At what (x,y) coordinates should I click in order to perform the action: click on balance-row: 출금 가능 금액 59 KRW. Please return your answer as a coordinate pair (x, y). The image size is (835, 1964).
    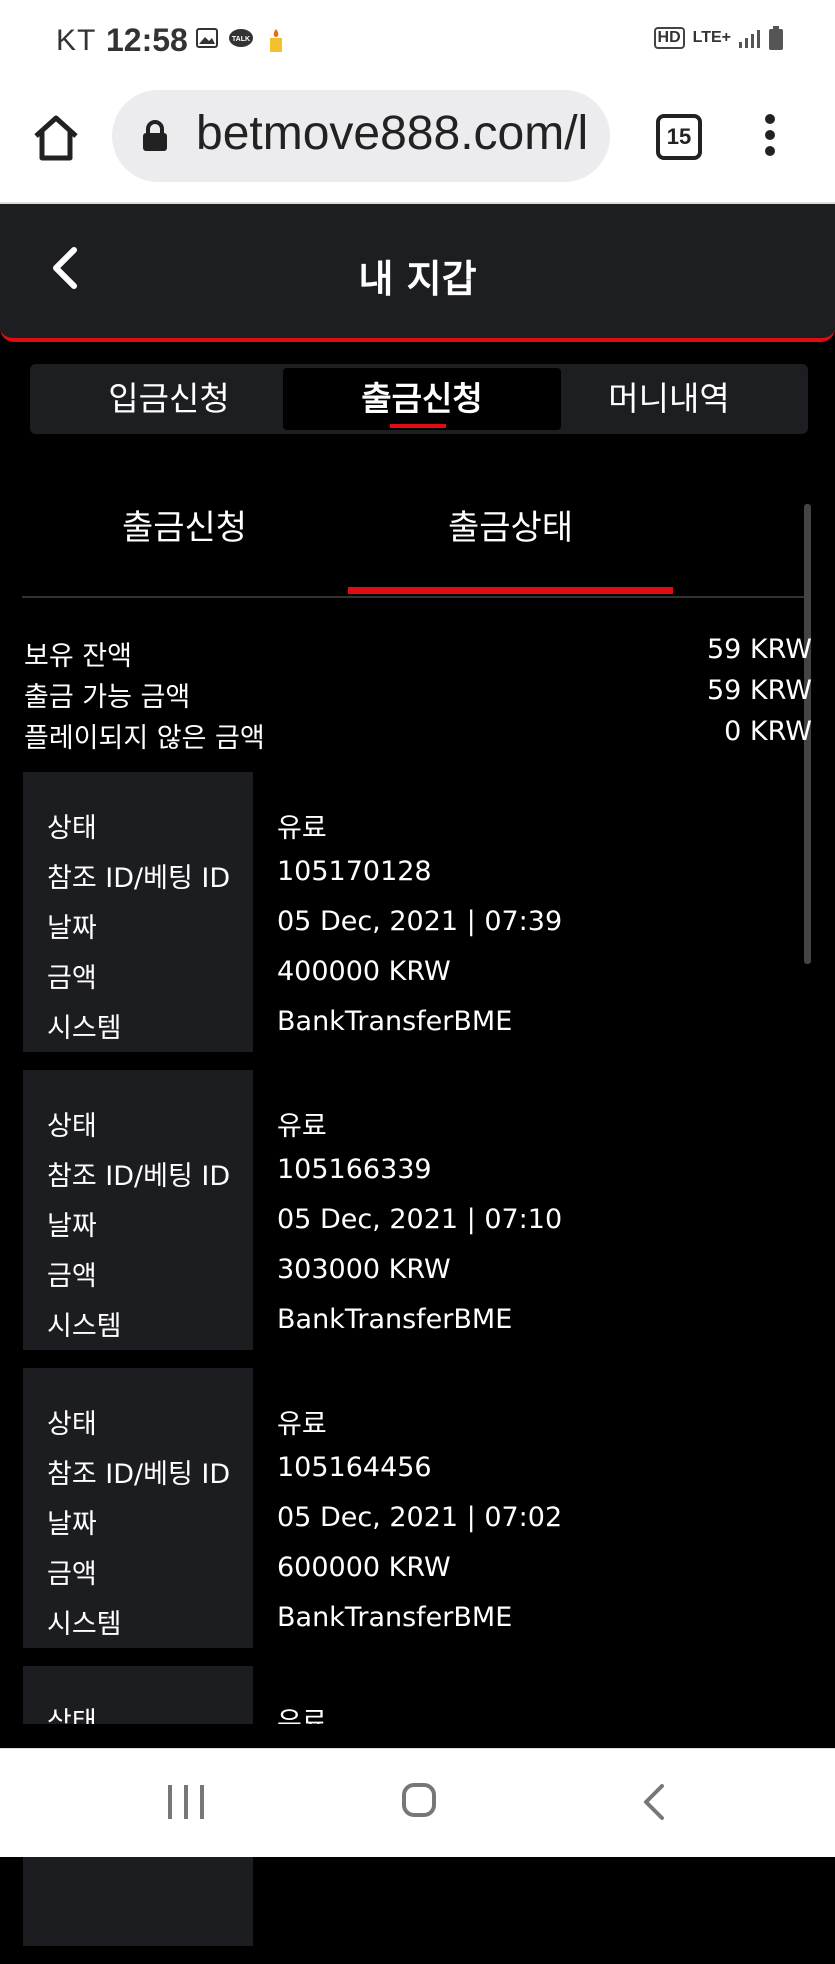
    Looking at the image, I should click on (418, 692).